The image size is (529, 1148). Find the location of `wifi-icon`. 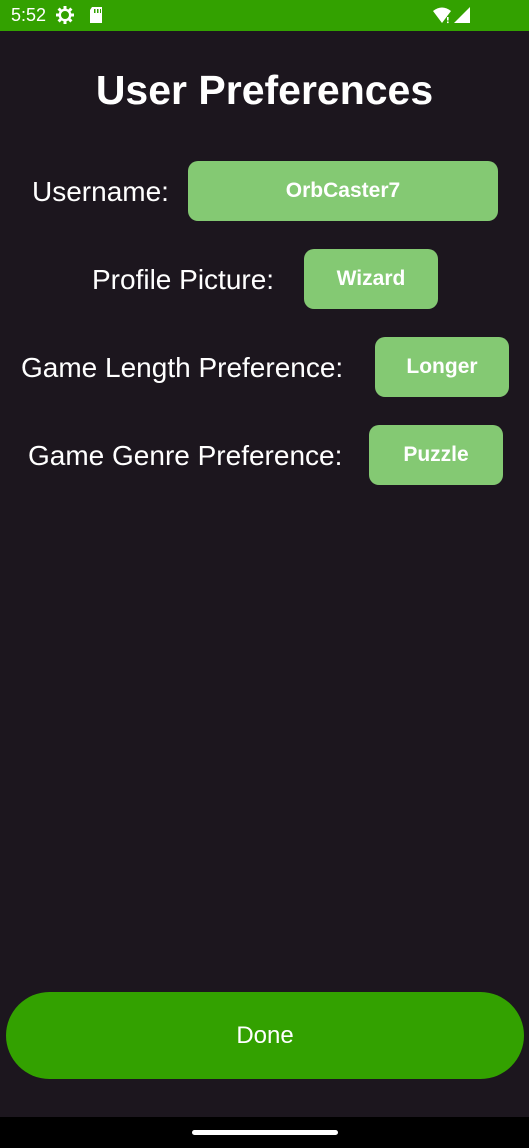

wifi-icon is located at coordinates (442, 15).